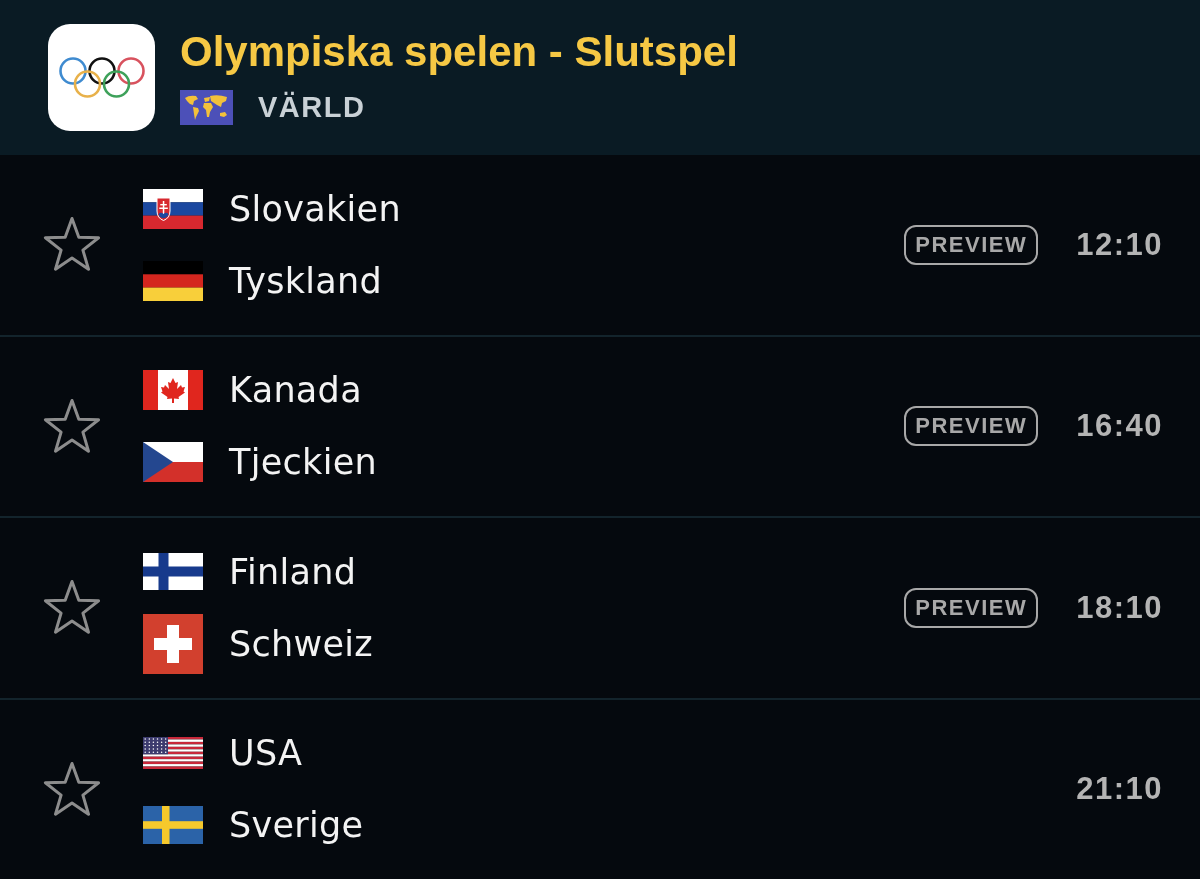 Image resolution: width=1200 pixels, height=879 pixels. I want to click on competition-title: Olympiska spelen - Slutspel, so click(459, 52).